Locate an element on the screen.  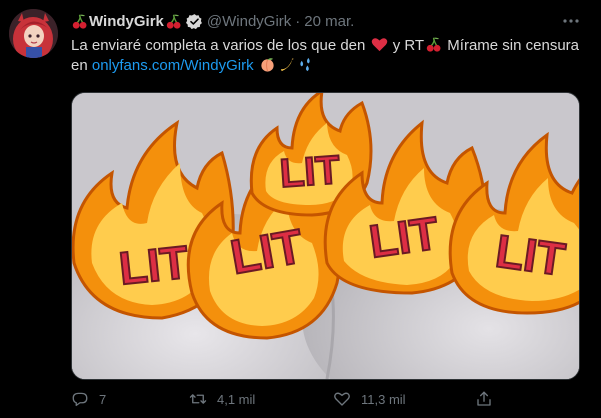
retweet-button: 4,1 mil is located at coordinates (222, 399).